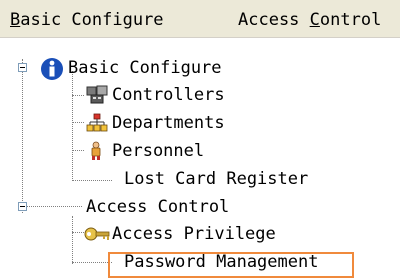  What do you see at coordinates (158, 207) in the screenshot?
I see `tree-node-label: Access Control` at bounding box center [158, 207].